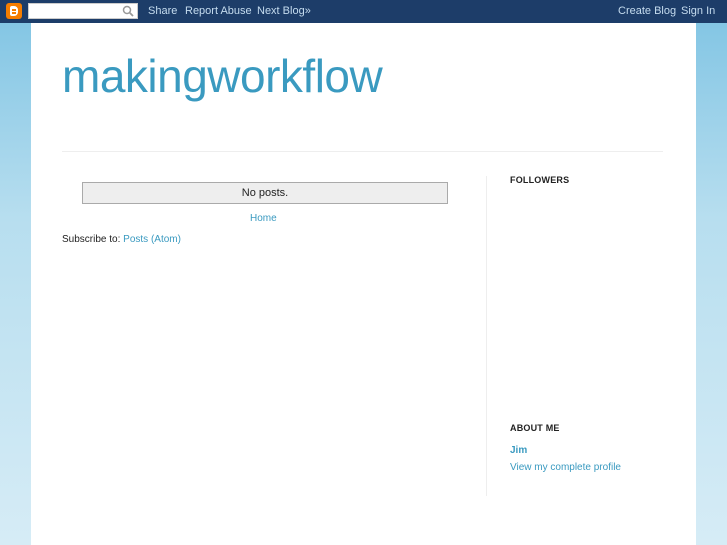 The image size is (727, 545). What do you see at coordinates (647, 11) in the screenshot?
I see `create-blog-link: Create Blog` at bounding box center [647, 11].